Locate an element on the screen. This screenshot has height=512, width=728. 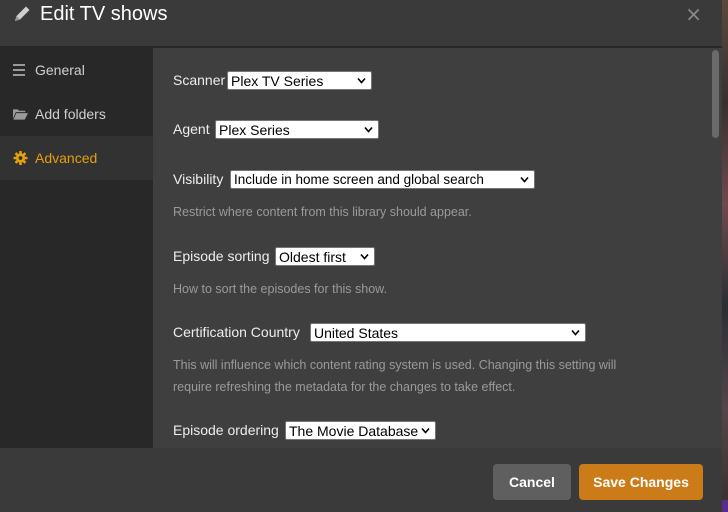
episode-sorting-label: Episode sorting is located at coordinates (221, 256).